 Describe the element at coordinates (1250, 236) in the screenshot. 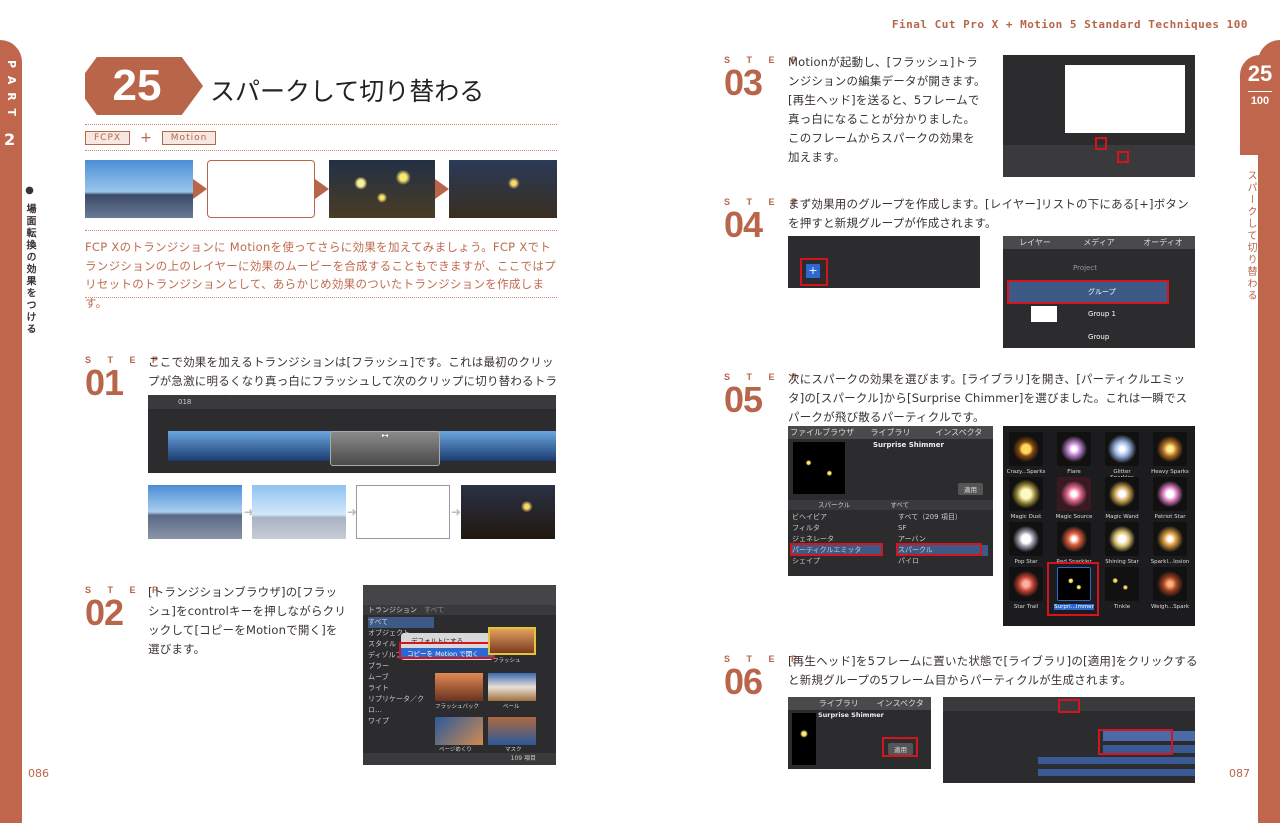

I see `chapter-label: スパークして切り替わる` at that location.